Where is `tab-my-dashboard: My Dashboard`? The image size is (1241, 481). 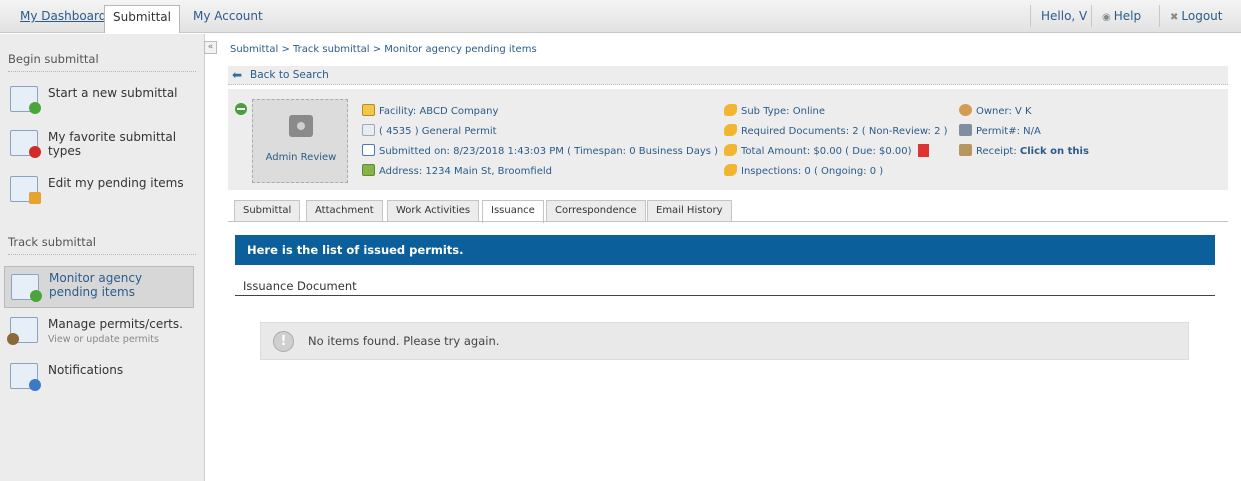
tab-my-dashboard: My Dashboard is located at coordinates (63, 17).